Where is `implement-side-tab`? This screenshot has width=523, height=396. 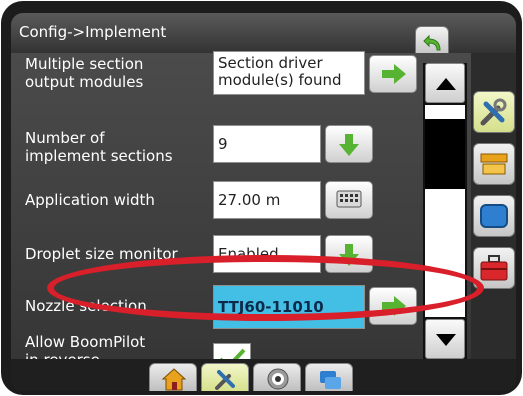 implement-side-tab is located at coordinates (494, 164).